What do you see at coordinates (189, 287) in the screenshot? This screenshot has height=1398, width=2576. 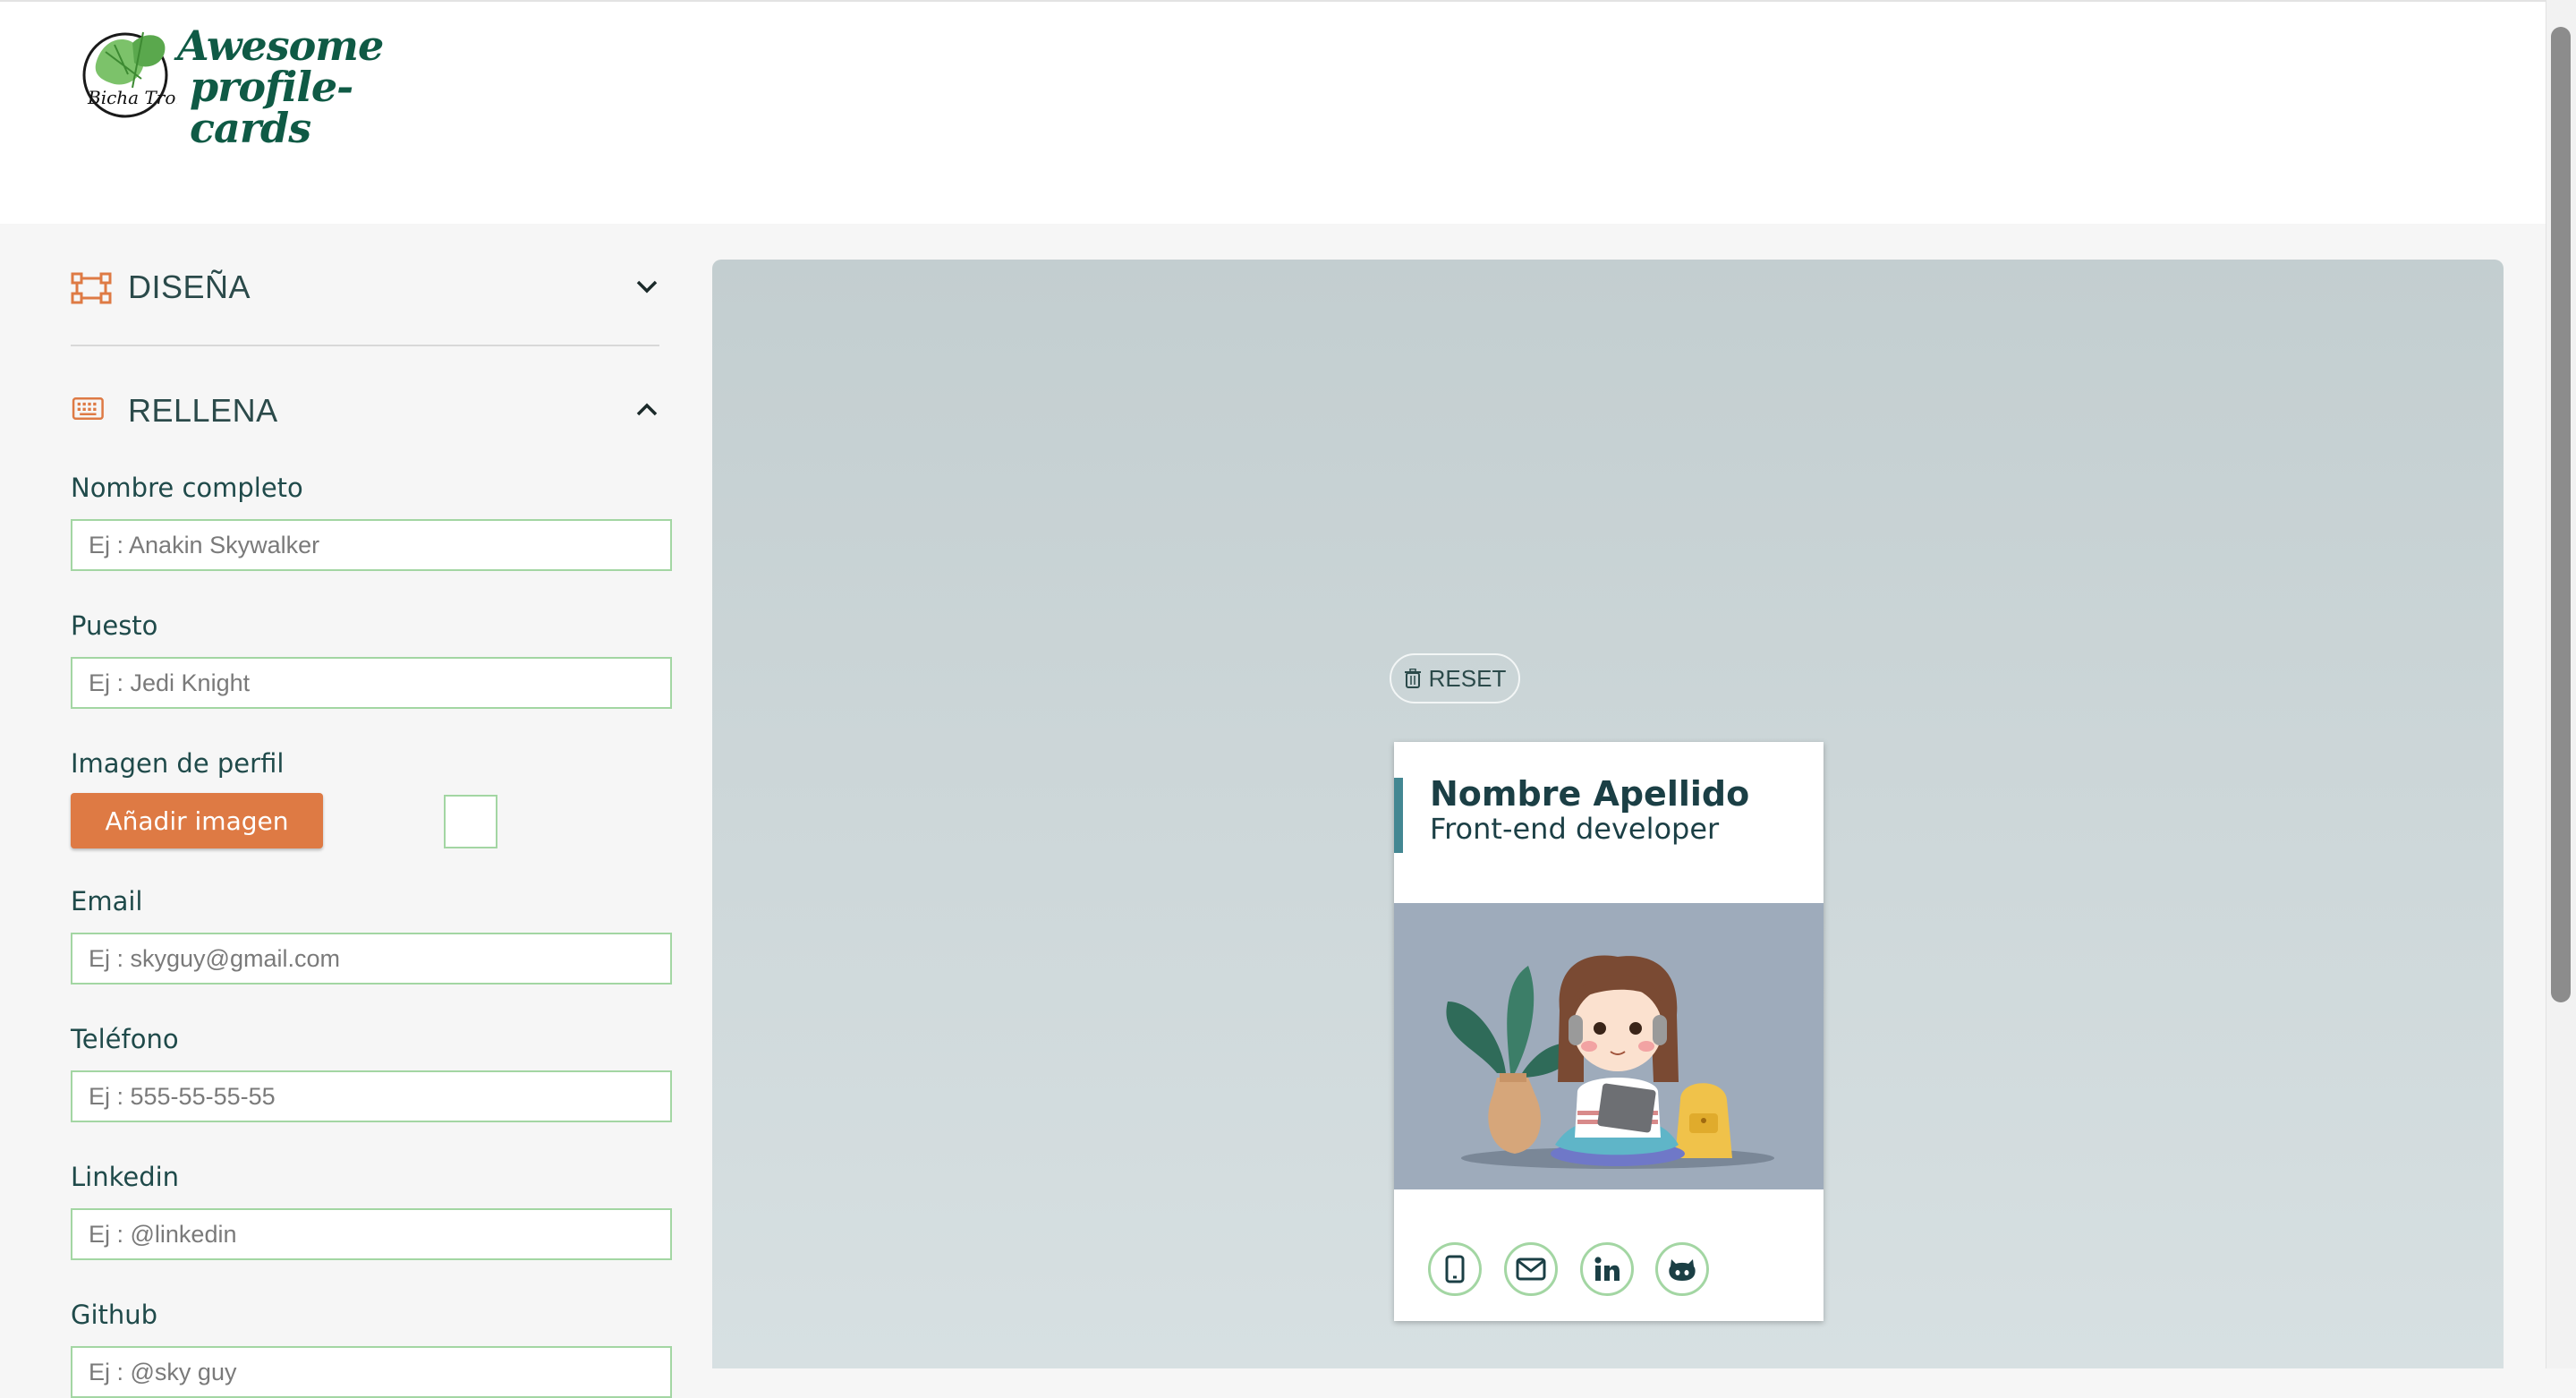 I see `design-section-title: DISEÑA` at bounding box center [189, 287].